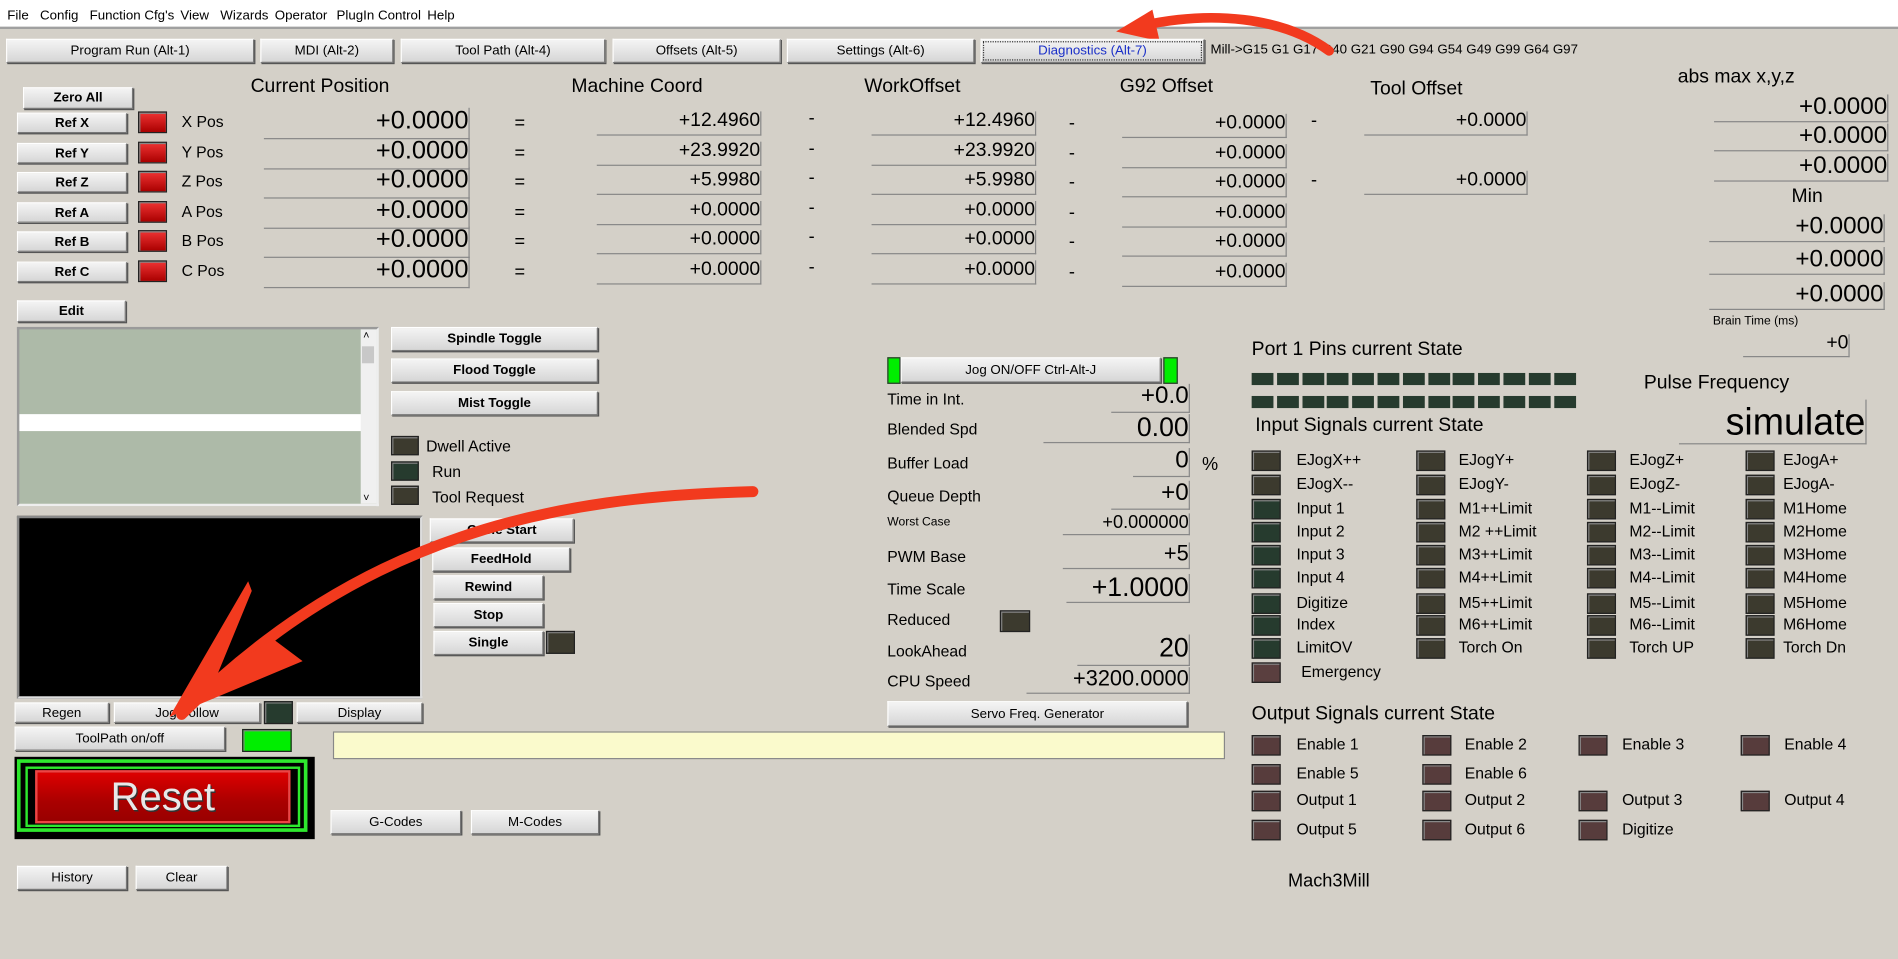 The image size is (1898, 959). What do you see at coordinates (1662, 508) in the screenshot?
I see `input-label: M1--Limit` at bounding box center [1662, 508].